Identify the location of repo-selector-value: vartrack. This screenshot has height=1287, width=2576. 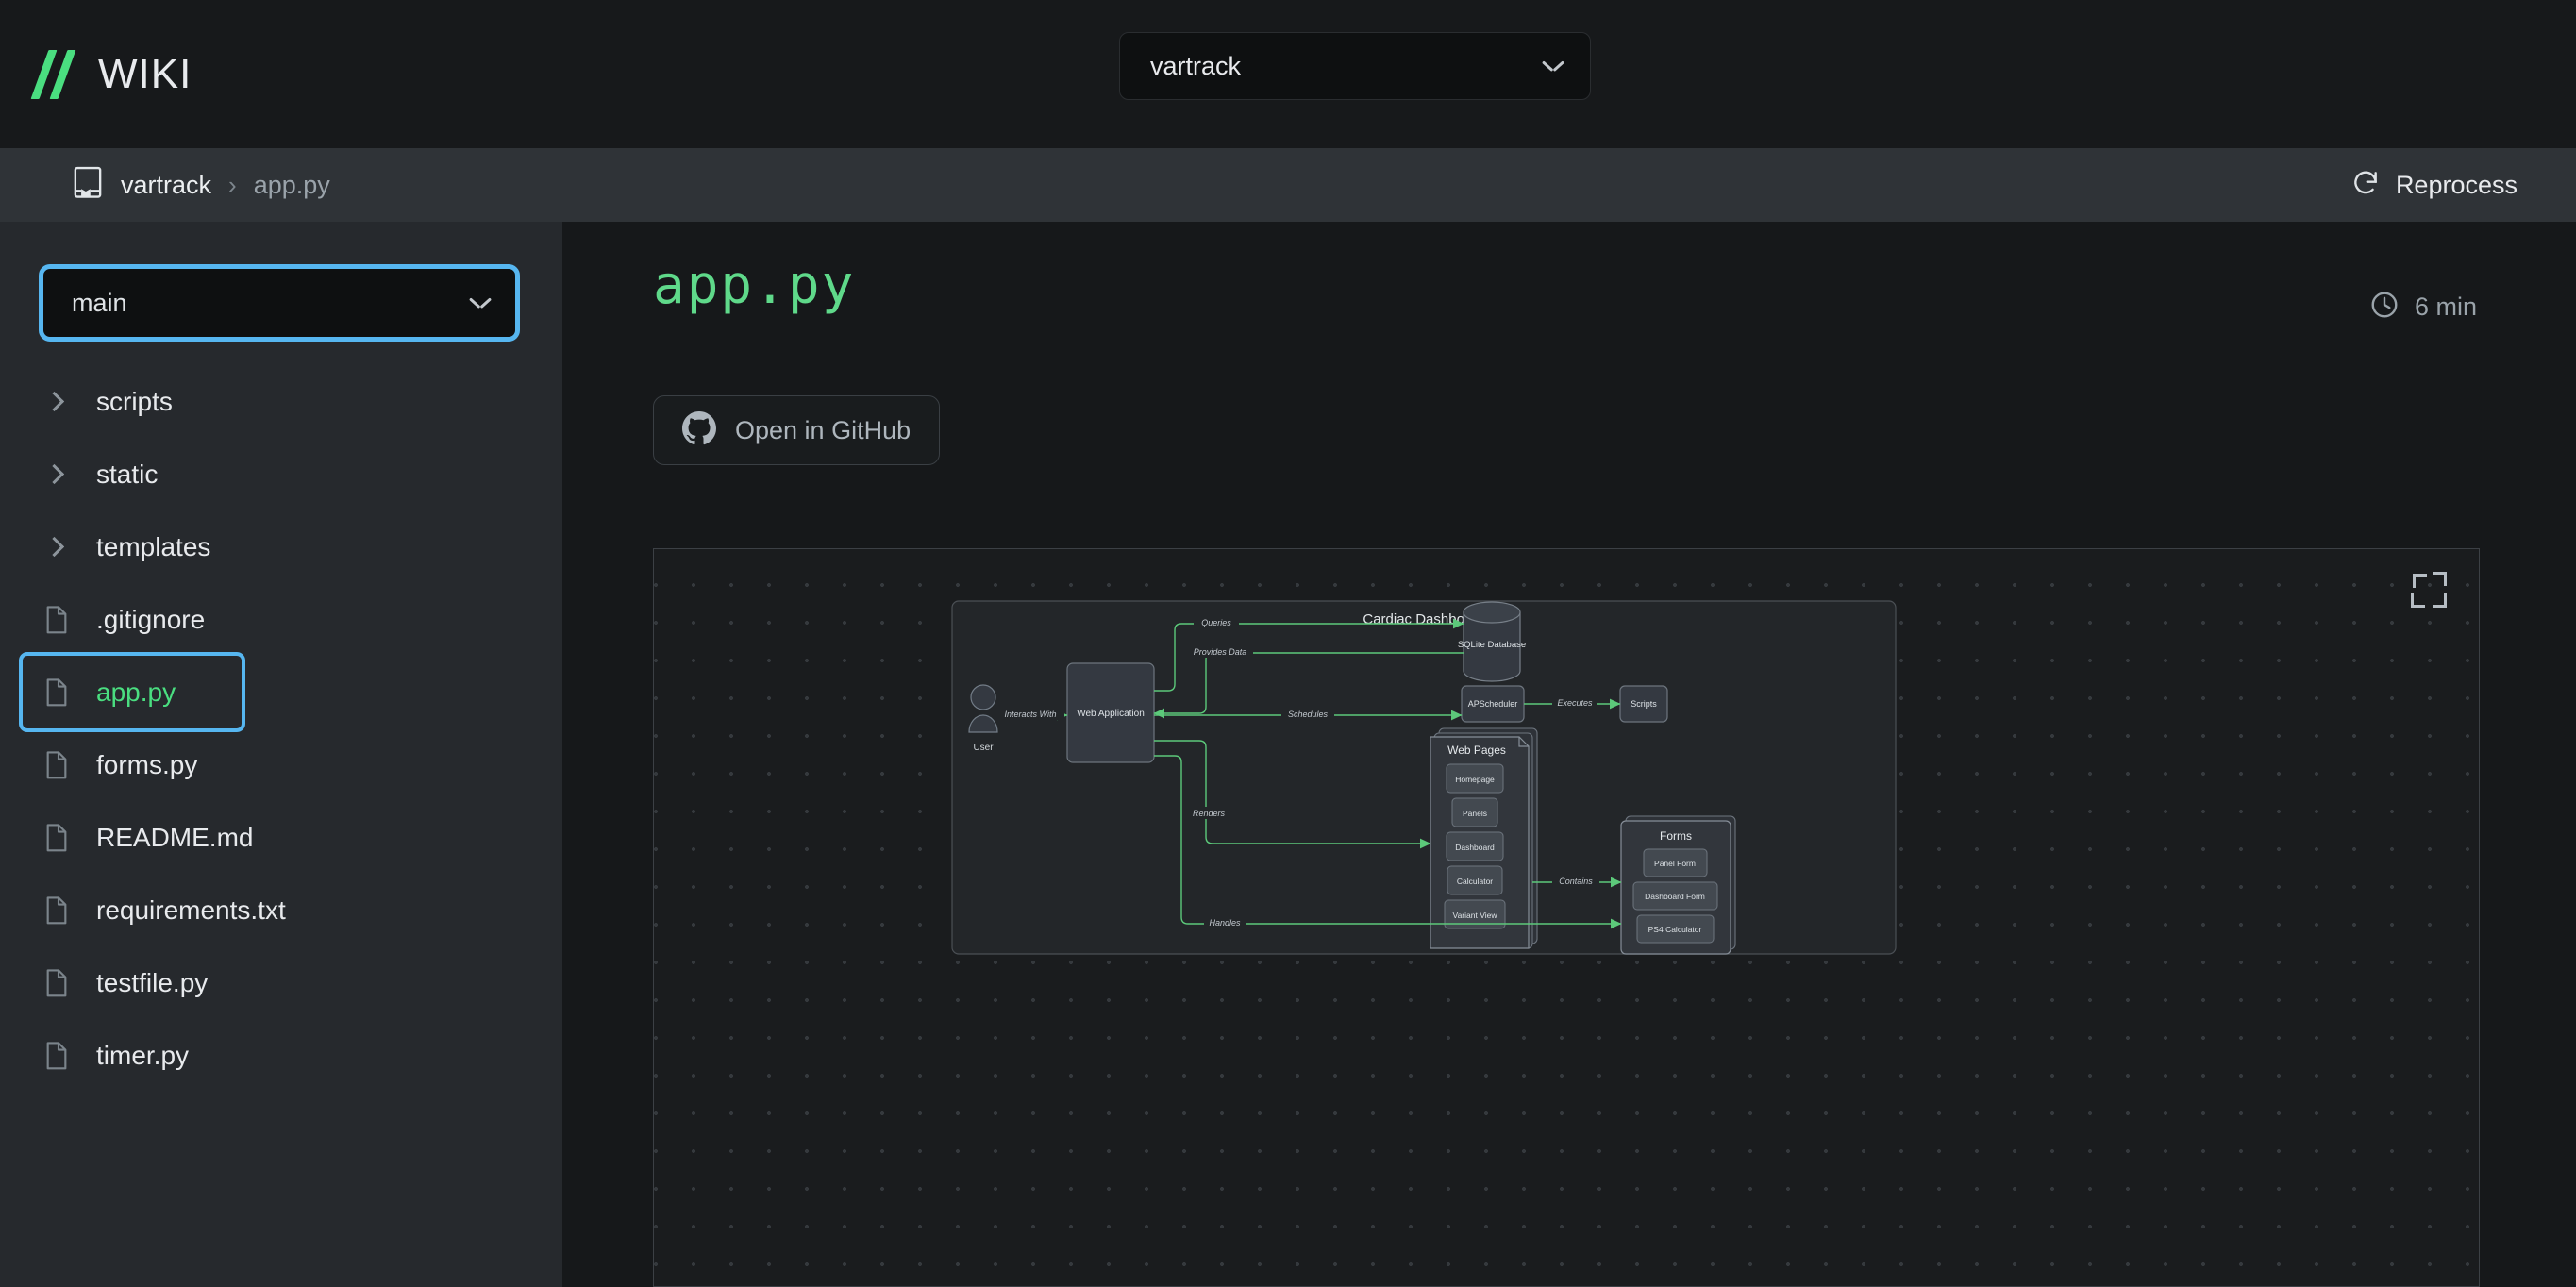
(1196, 65).